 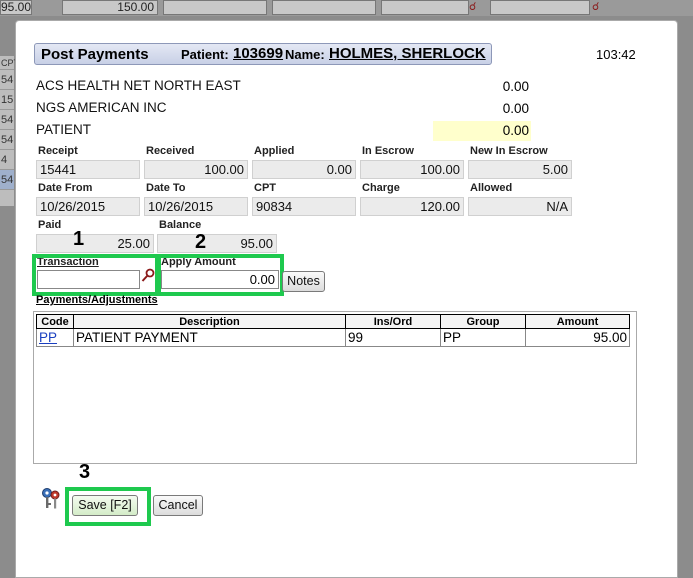 I want to click on row-ins-ord: 99, so click(x=393, y=337).